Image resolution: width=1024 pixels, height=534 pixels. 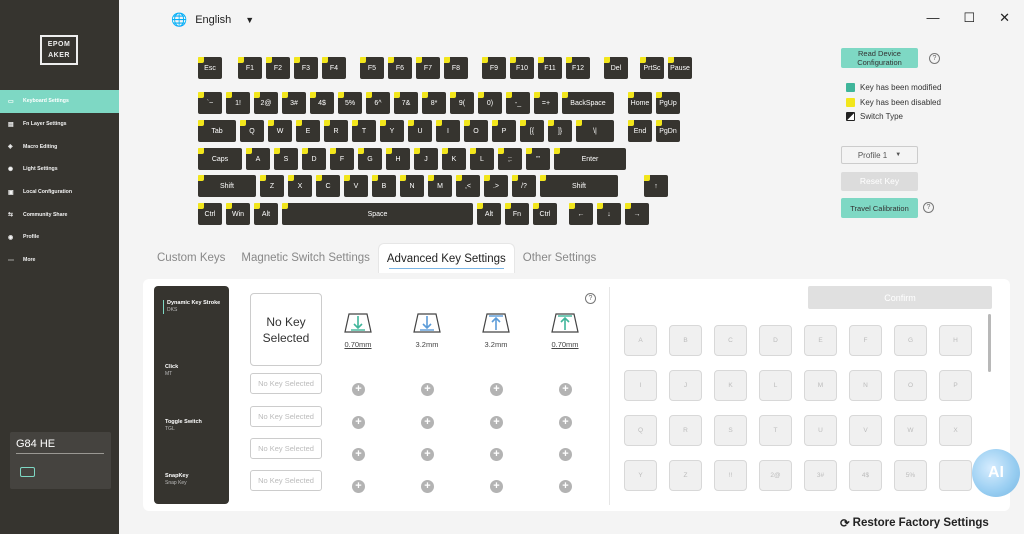 What do you see at coordinates (250, 68) in the screenshot?
I see `key: F1` at bounding box center [250, 68].